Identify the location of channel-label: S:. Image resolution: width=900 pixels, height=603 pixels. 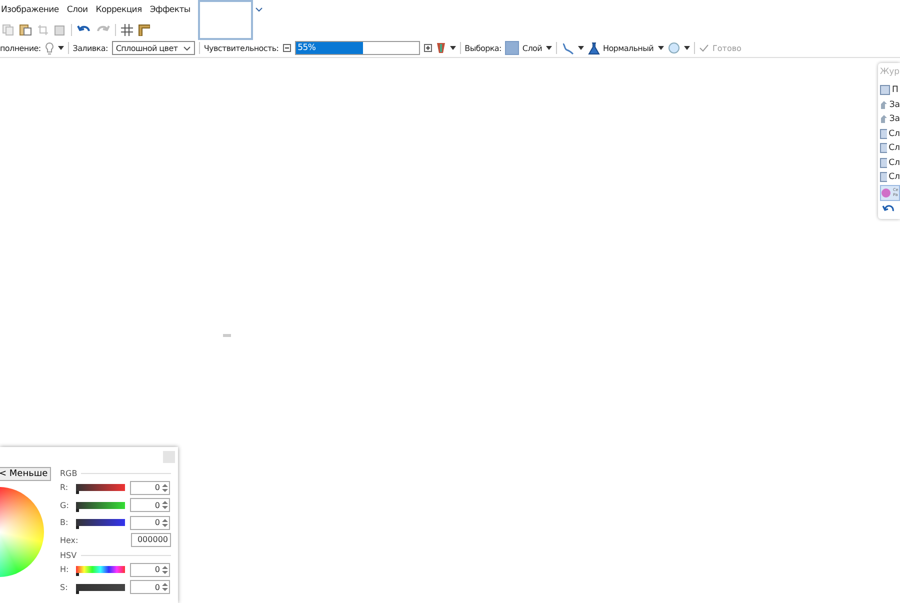
(64, 587).